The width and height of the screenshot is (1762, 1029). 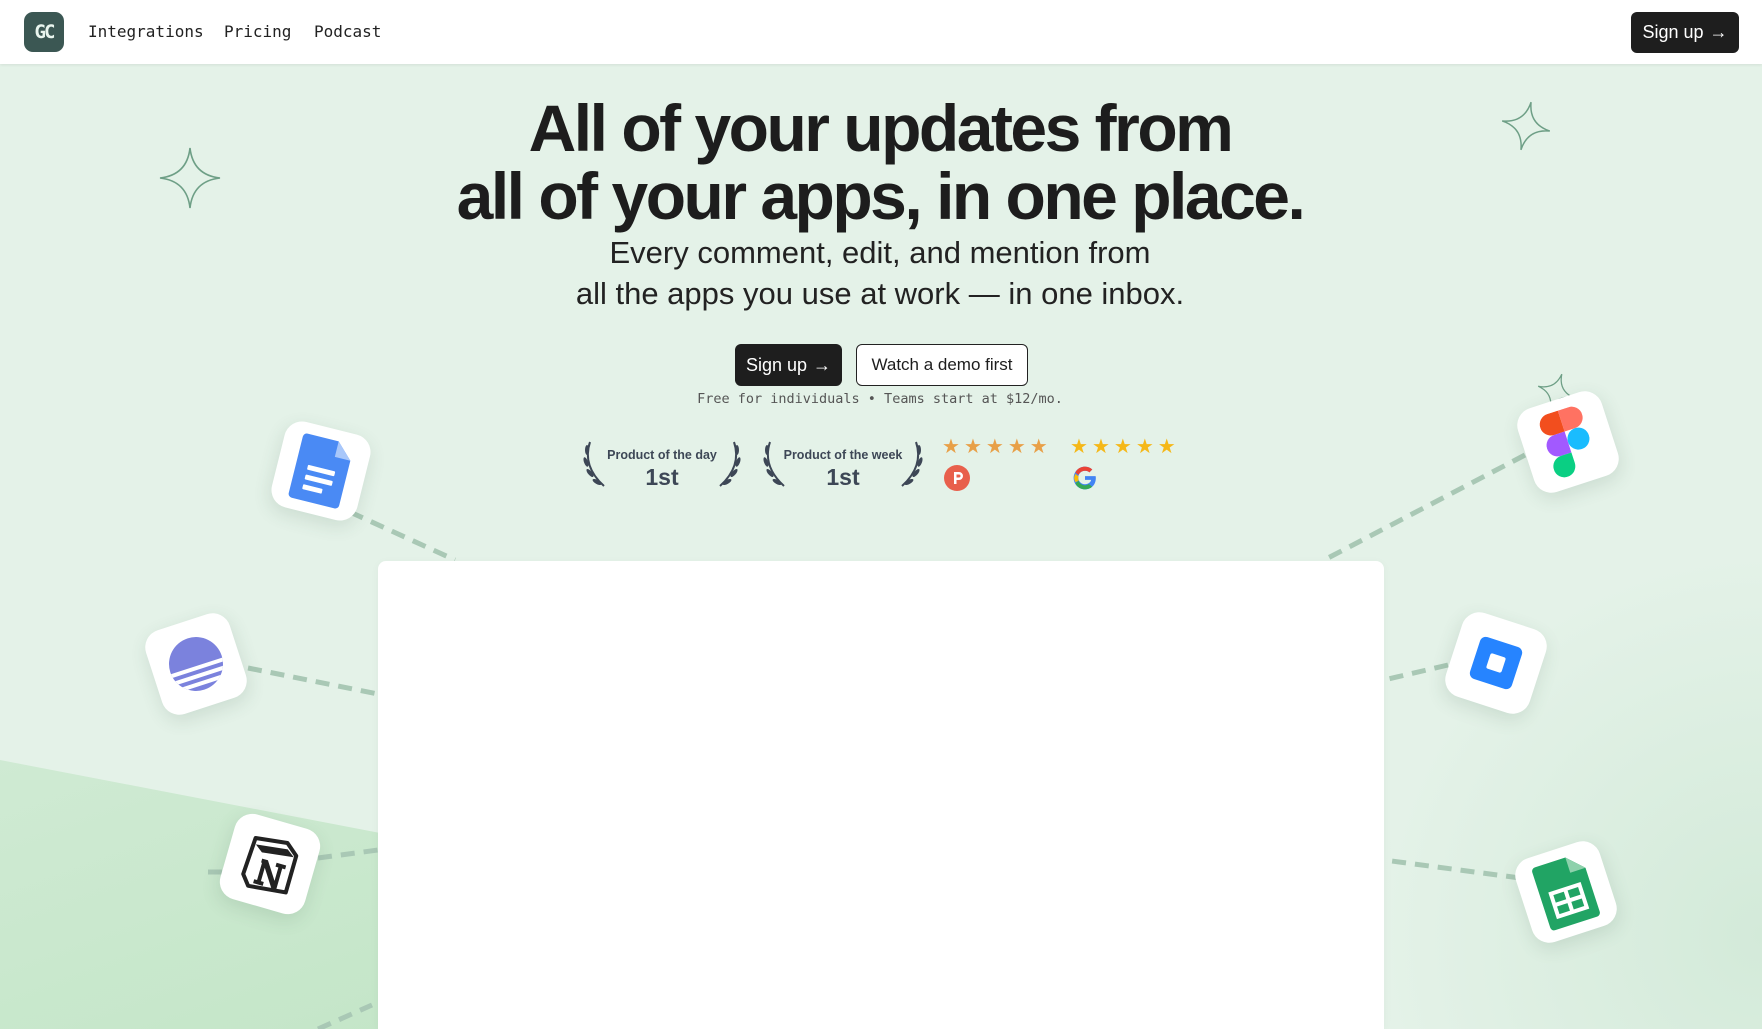 I want to click on product-hunt-rating: ★ ★ ★ ★ ★, so click(x=995, y=447).